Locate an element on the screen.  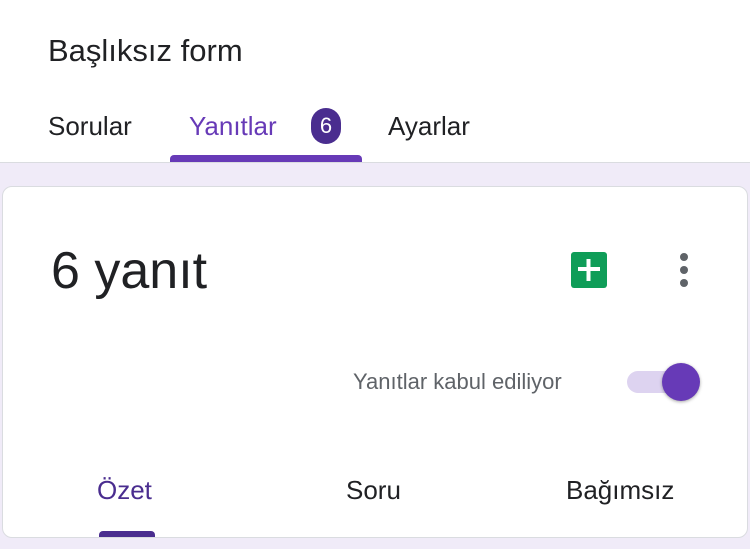
subtab-question: Soru is located at coordinates (373, 490).